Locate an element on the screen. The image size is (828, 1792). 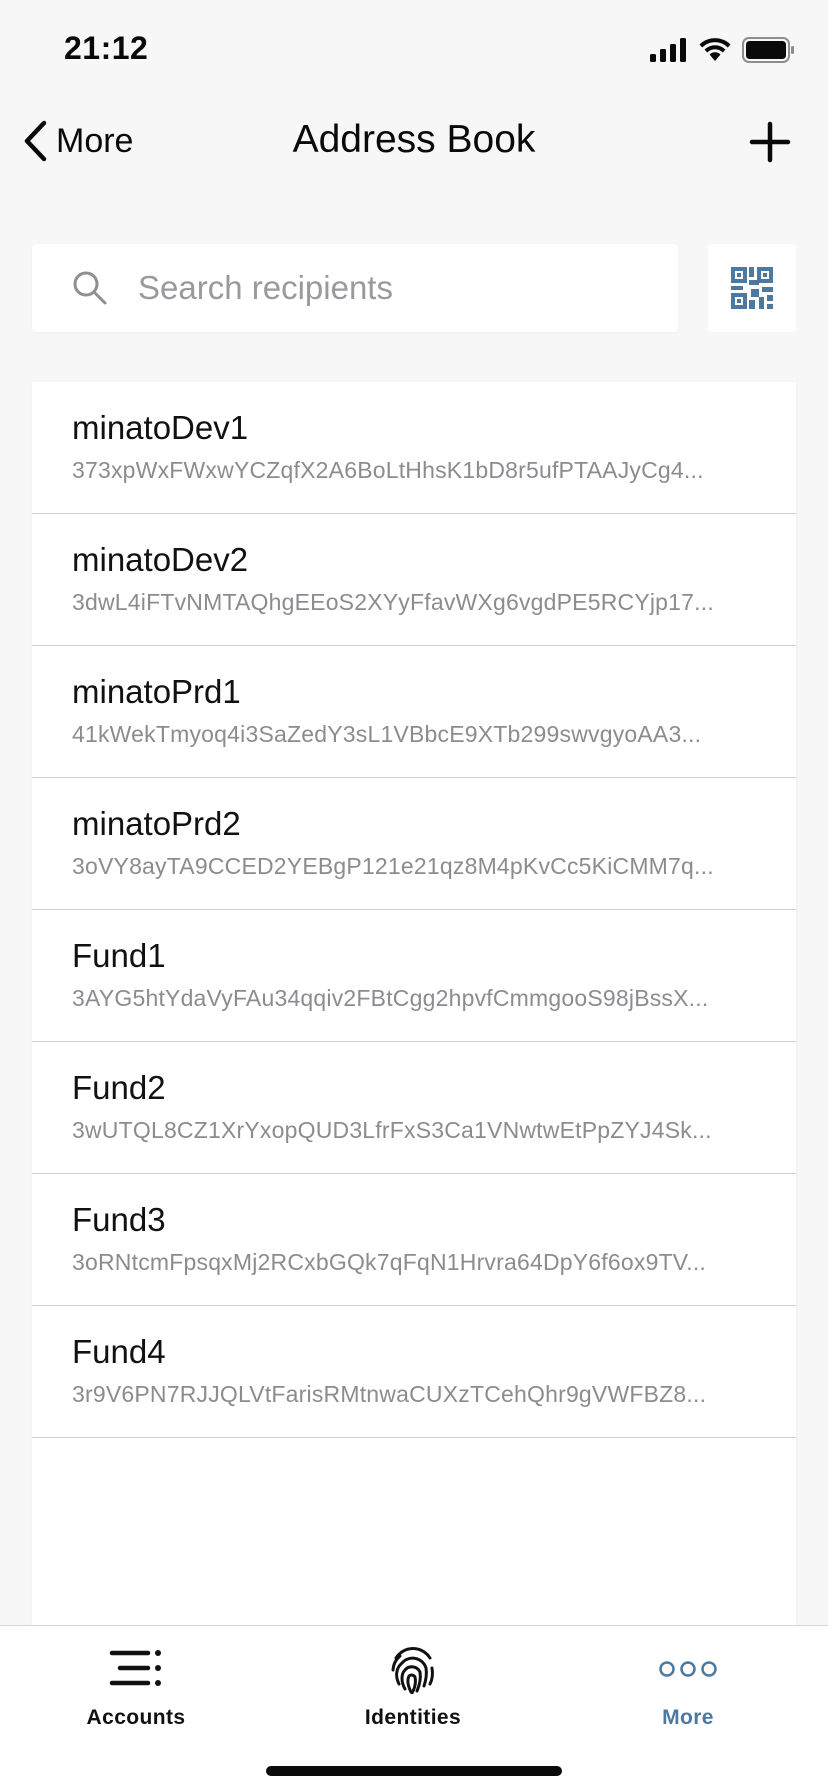
add-recipient-button is located at coordinates (770, 142).